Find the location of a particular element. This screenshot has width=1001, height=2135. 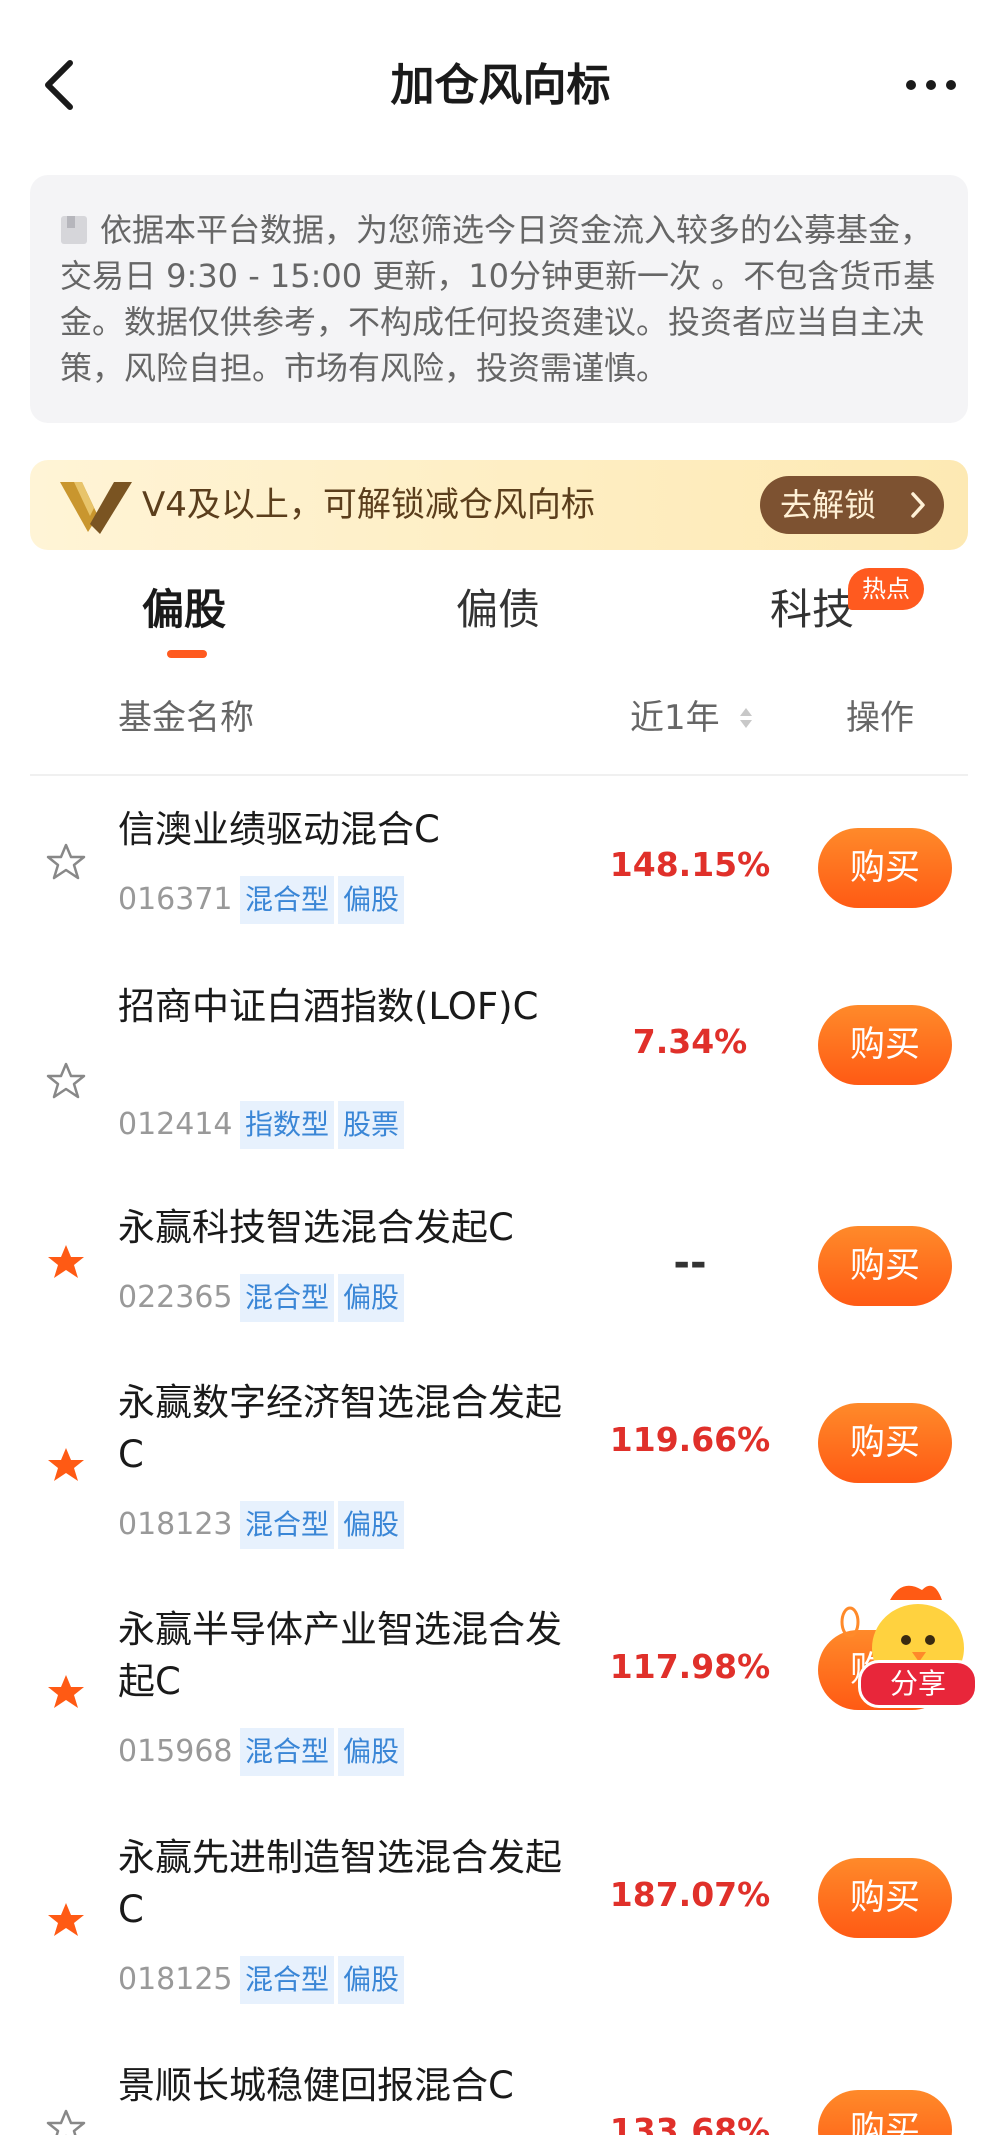

fund-code: 018125 is located at coordinates (175, 1979).